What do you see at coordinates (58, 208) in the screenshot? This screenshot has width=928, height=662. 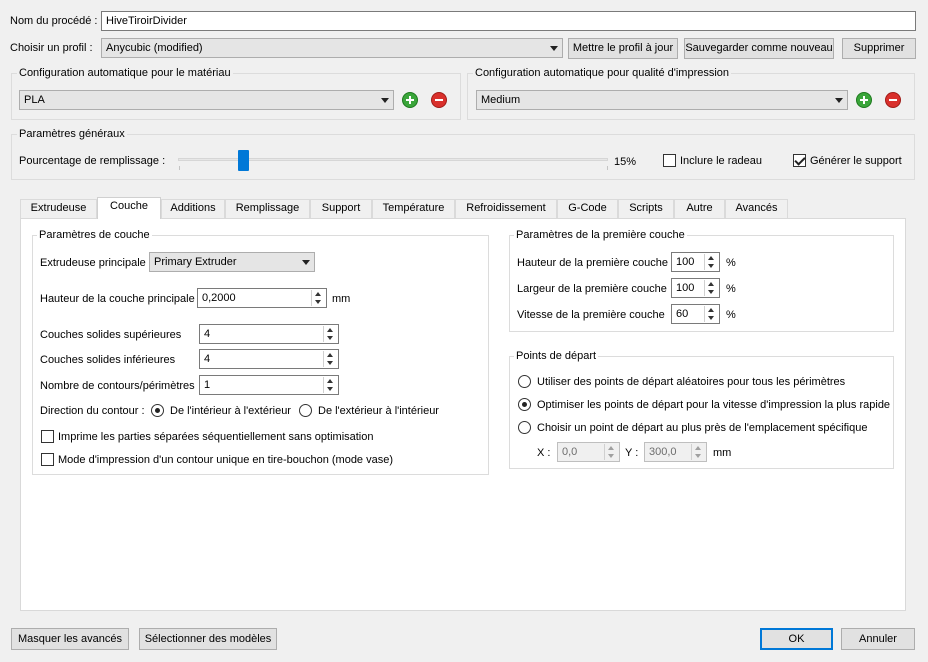 I see `tab-extrudeuse: Extrudeuse` at bounding box center [58, 208].